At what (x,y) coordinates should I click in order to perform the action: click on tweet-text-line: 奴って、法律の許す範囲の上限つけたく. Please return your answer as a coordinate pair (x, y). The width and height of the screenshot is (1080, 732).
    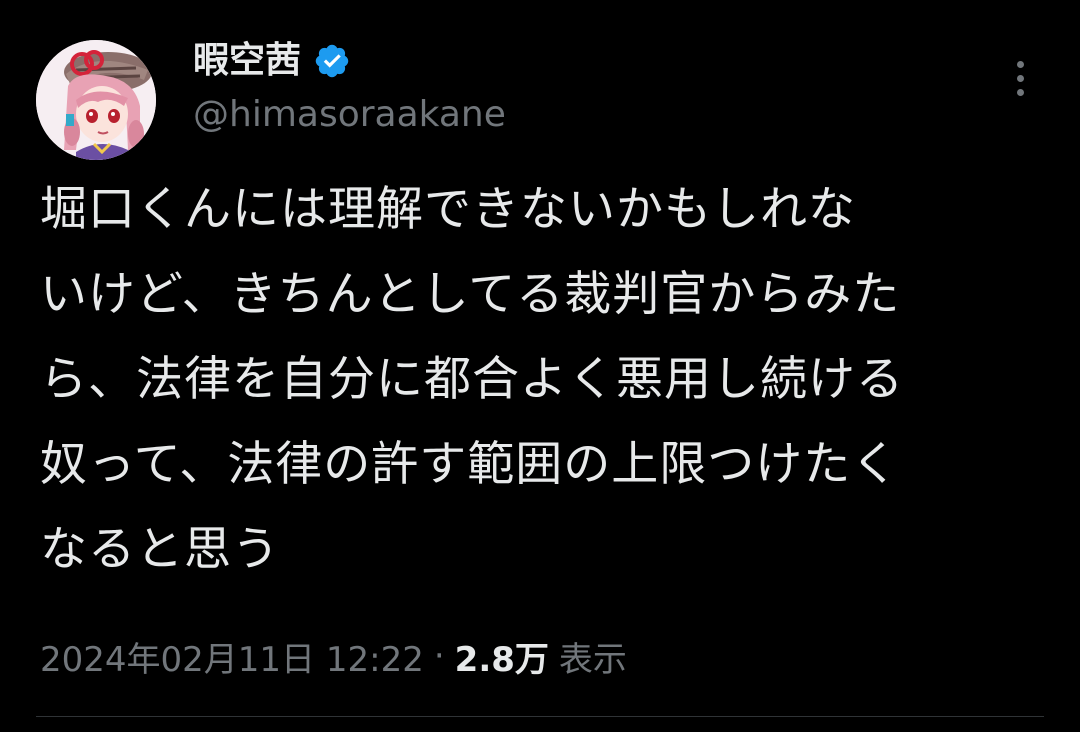
    Looking at the image, I should click on (470, 464).